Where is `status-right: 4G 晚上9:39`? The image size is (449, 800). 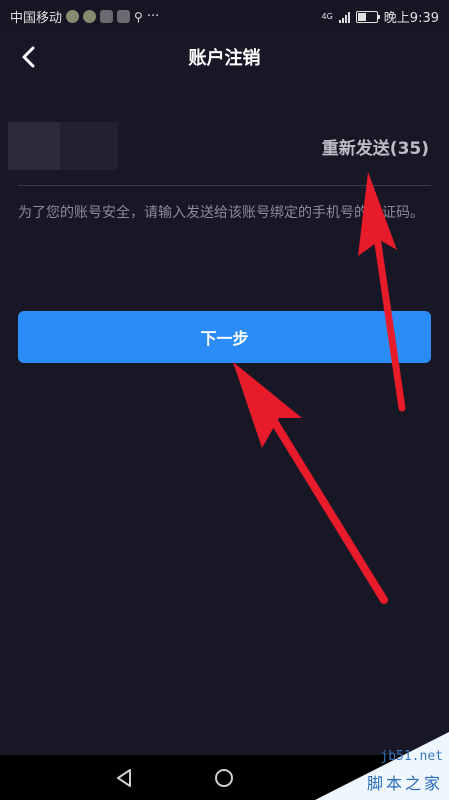
status-right: 4G 晚上9:39 is located at coordinates (380, 16).